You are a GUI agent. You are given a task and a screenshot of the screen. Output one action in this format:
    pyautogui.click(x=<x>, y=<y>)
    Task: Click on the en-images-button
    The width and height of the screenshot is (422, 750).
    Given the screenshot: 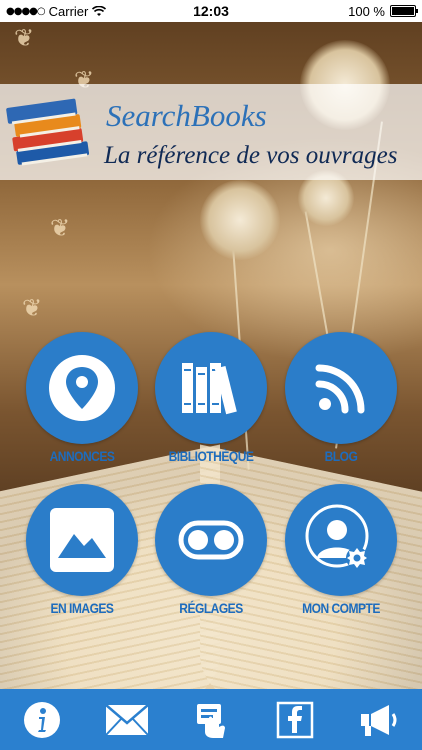 What is the action you would take?
    pyautogui.click(x=82, y=540)
    